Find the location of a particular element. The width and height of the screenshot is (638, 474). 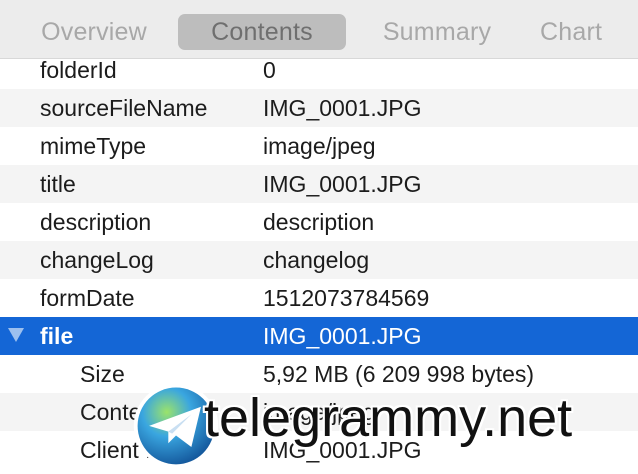

property-row-changelog: changeLog changelog is located at coordinates (319, 260).